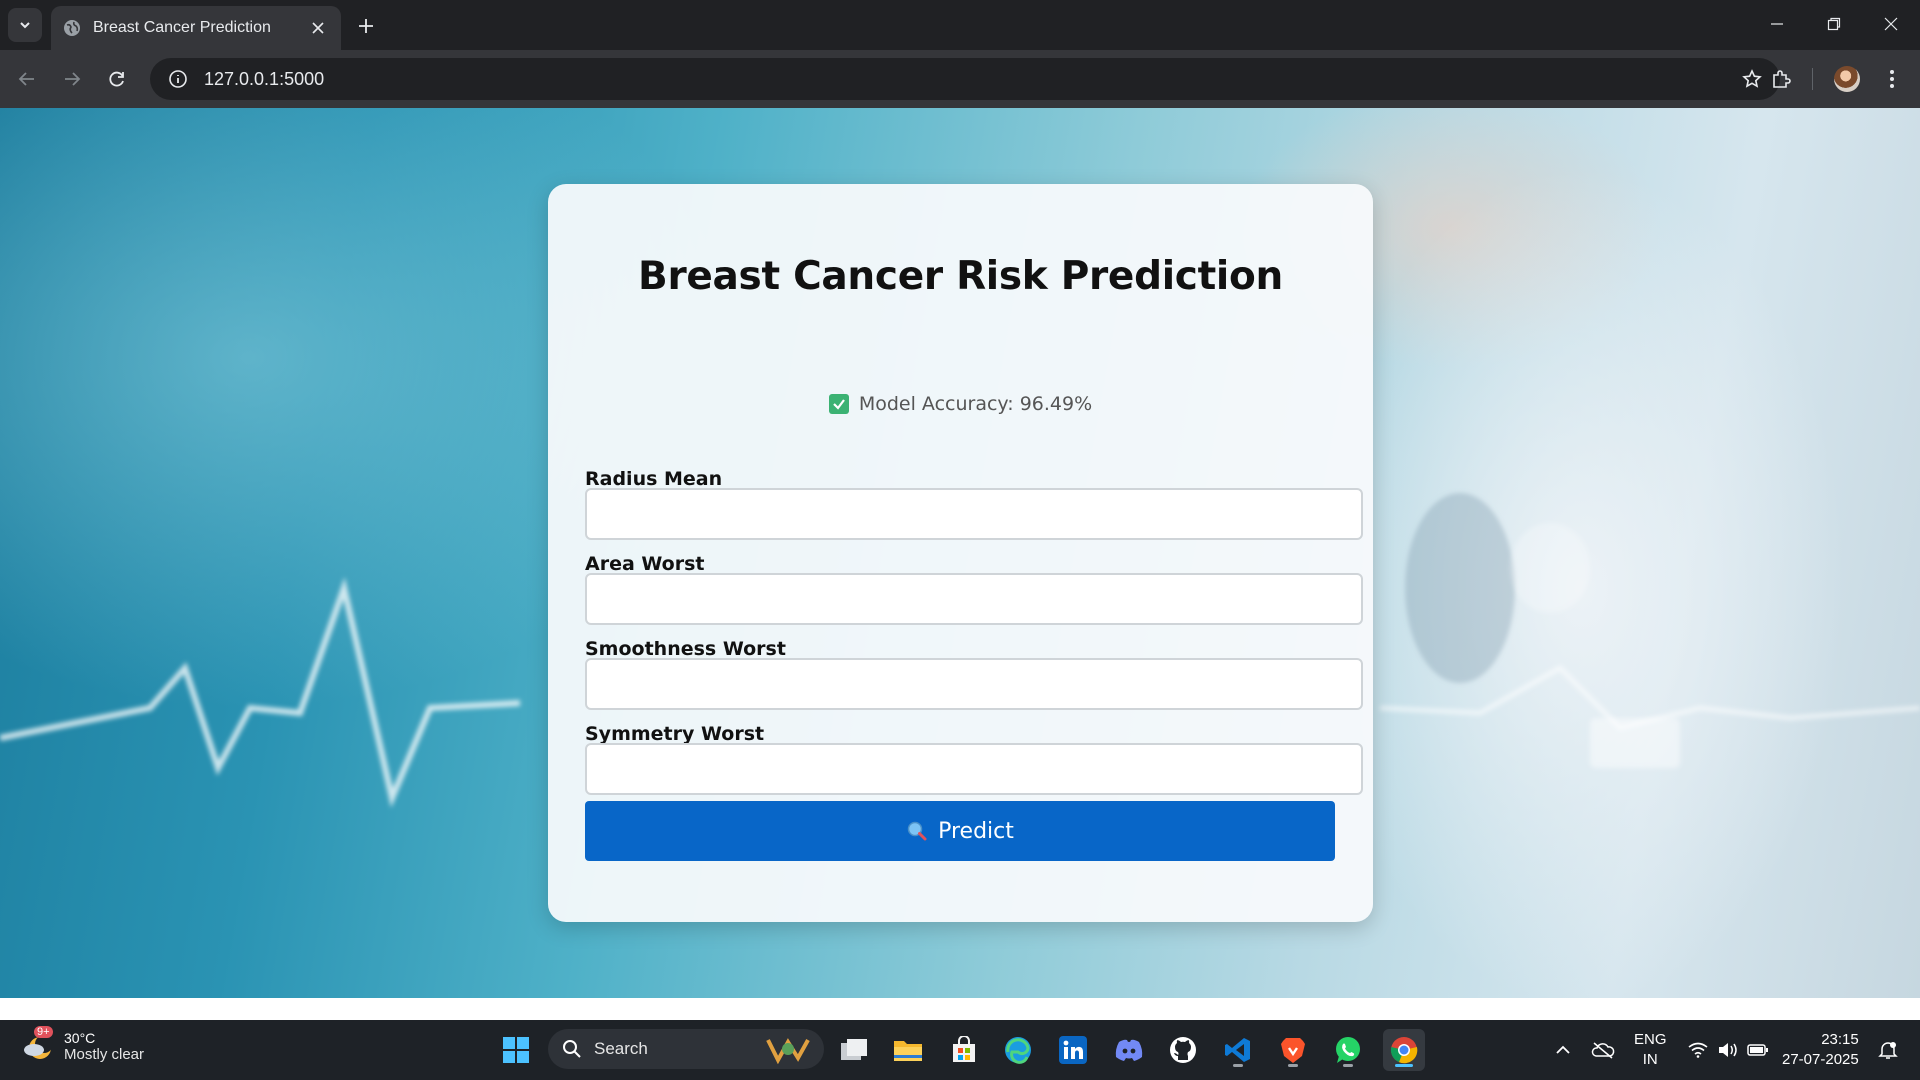 The image size is (1920, 1080). I want to click on language-code: ENG, so click(1650, 1039).